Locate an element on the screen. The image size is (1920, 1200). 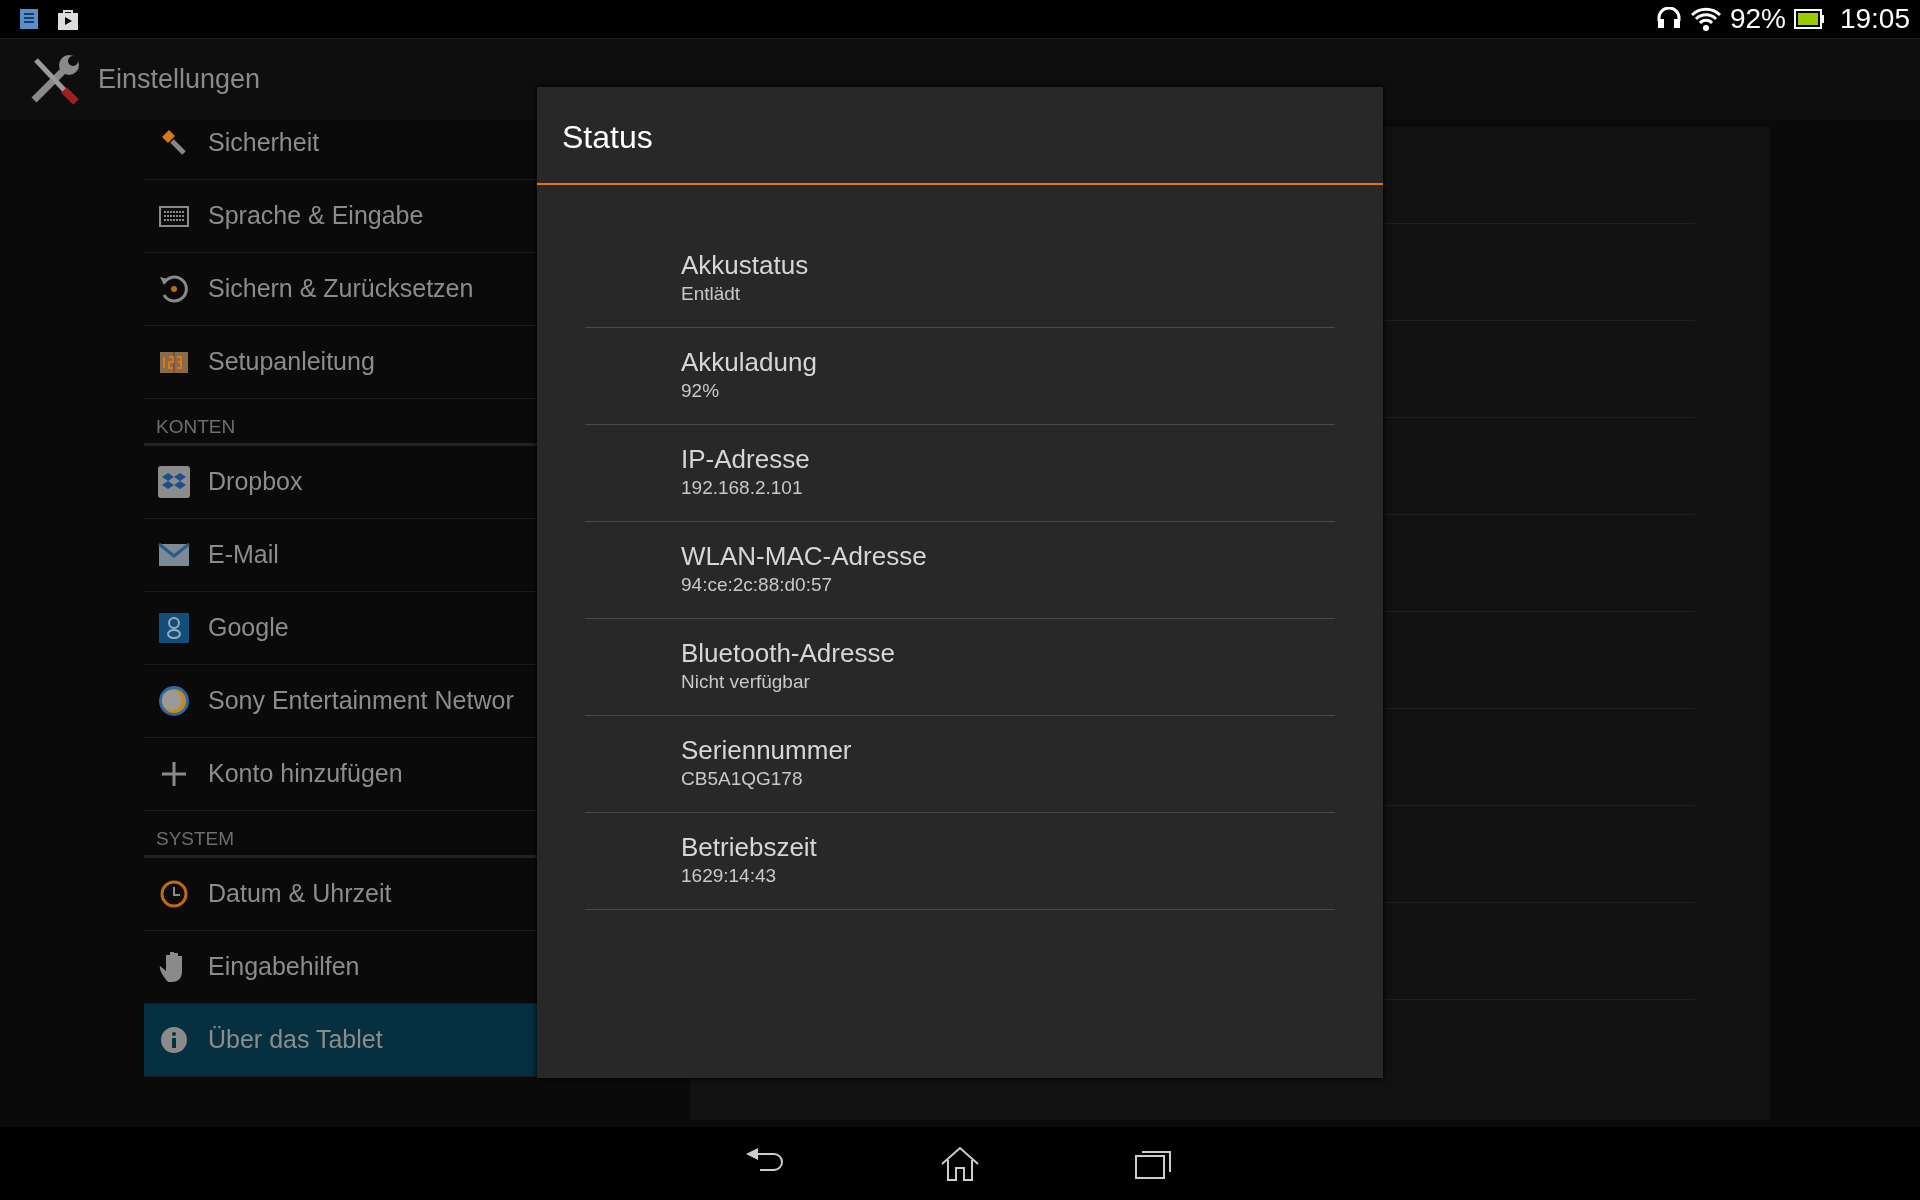
battery-icon is located at coordinates (1808, 19).